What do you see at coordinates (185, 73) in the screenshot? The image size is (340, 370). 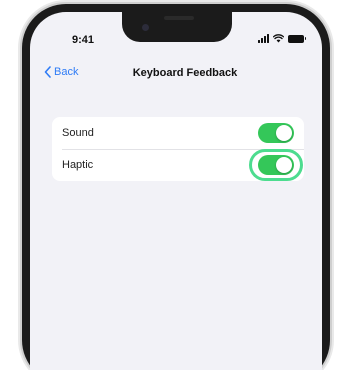 I see `page-title: Keyboard Feedback` at bounding box center [185, 73].